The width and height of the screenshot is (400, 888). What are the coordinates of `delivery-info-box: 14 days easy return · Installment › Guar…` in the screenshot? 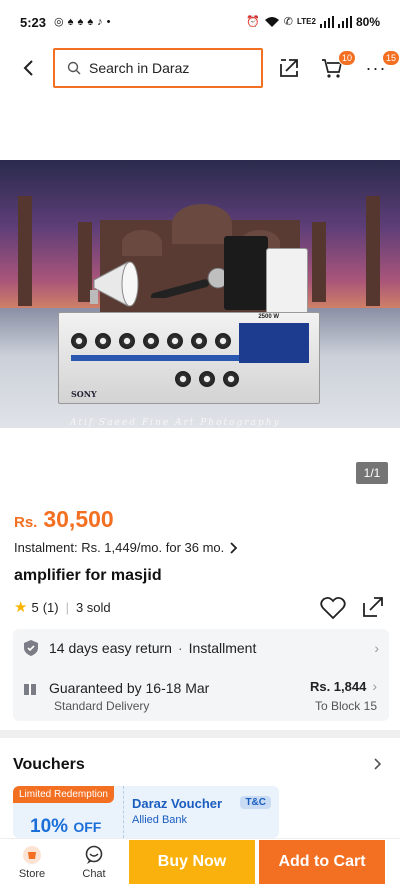 It's located at (201, 675).